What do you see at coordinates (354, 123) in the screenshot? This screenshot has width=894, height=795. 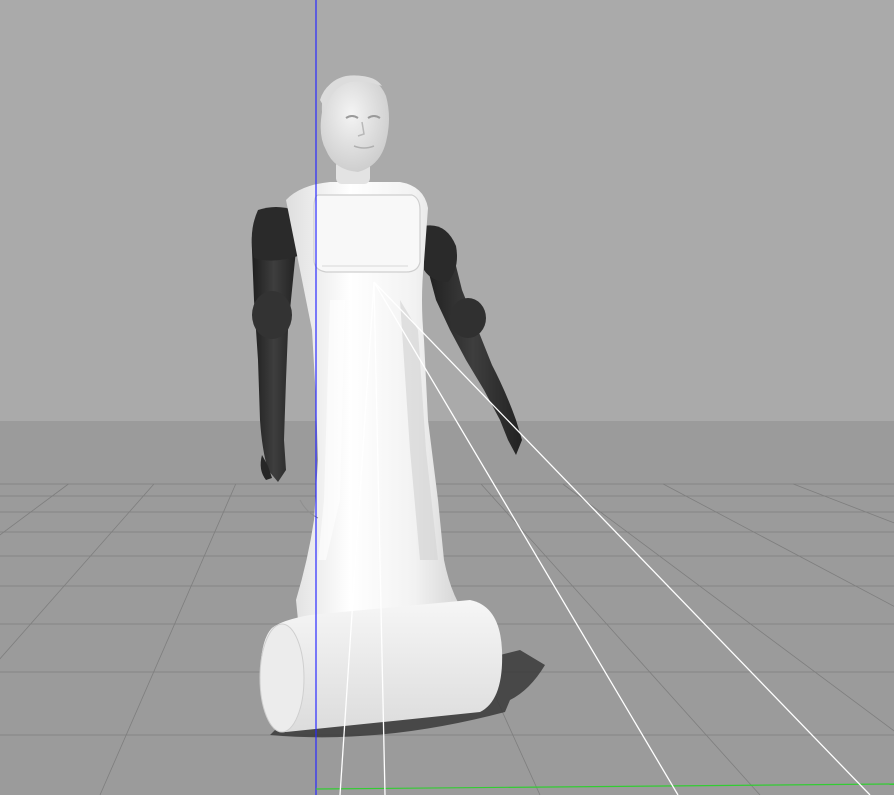 I see `robot-head` at bounding box center [354, 123].